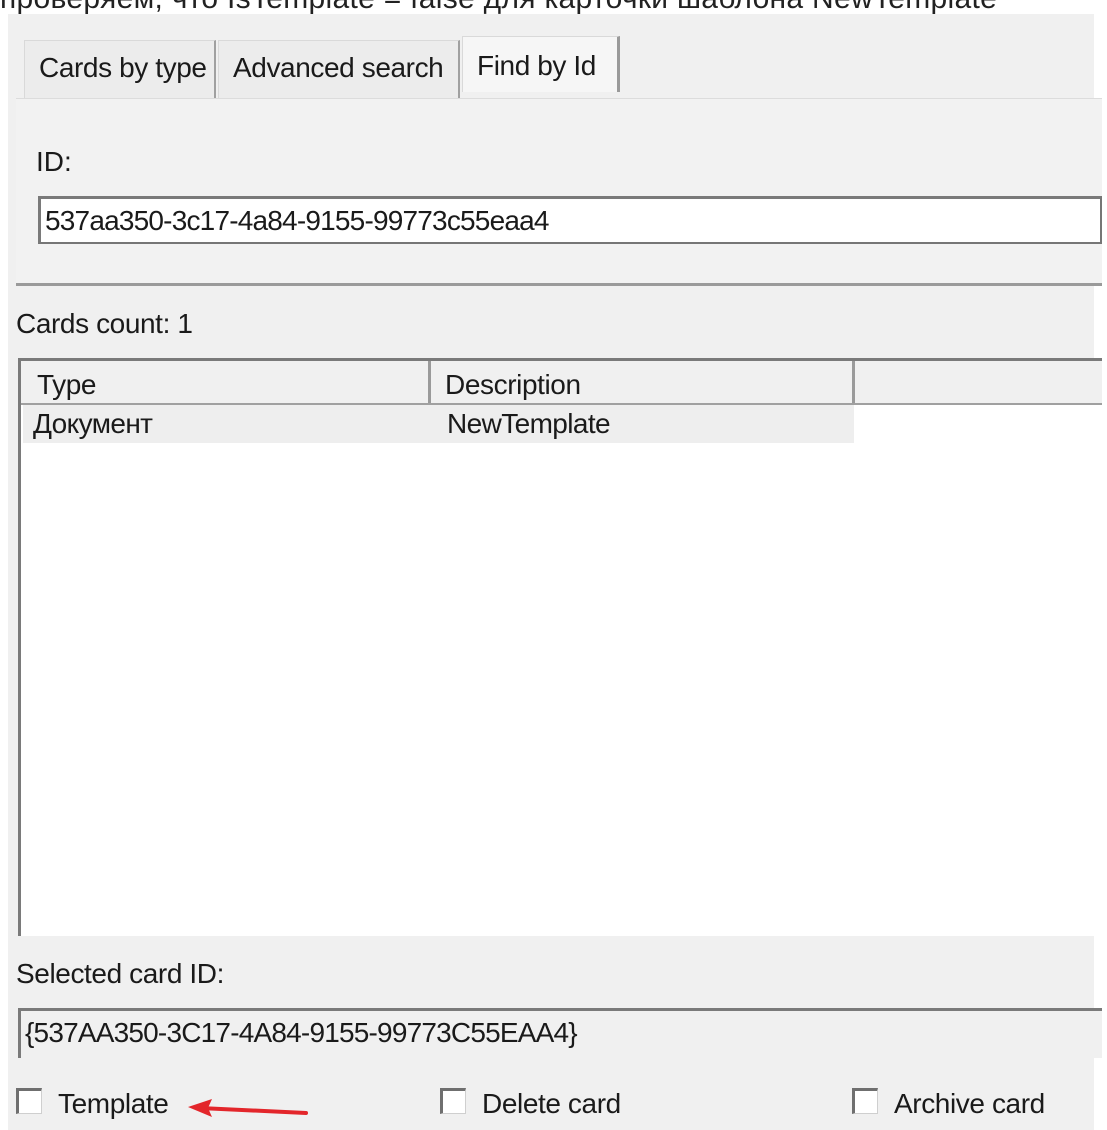  I want to click on delete-card-checkbox, so click(453, 1101).